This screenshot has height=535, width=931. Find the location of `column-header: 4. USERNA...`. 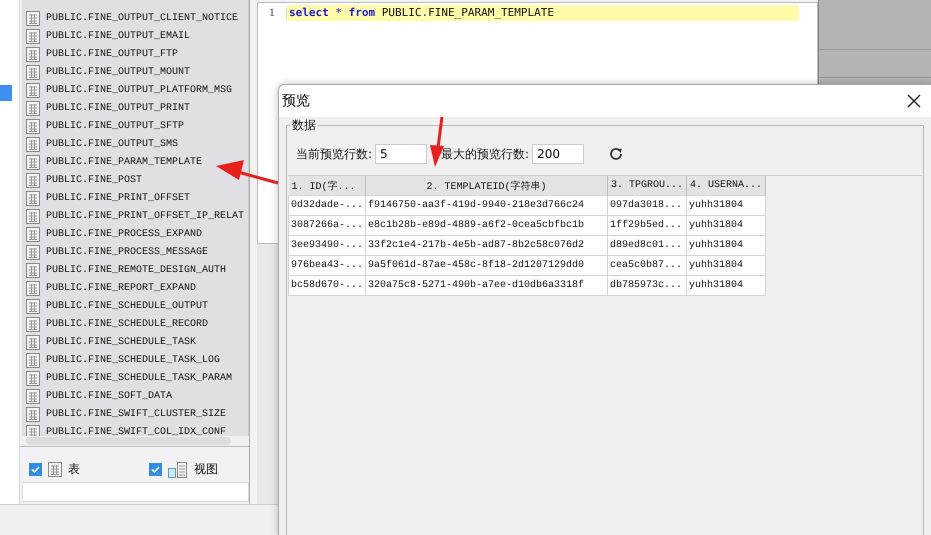

column-header: 4. USERNA... is located at coordinates (726, 186).